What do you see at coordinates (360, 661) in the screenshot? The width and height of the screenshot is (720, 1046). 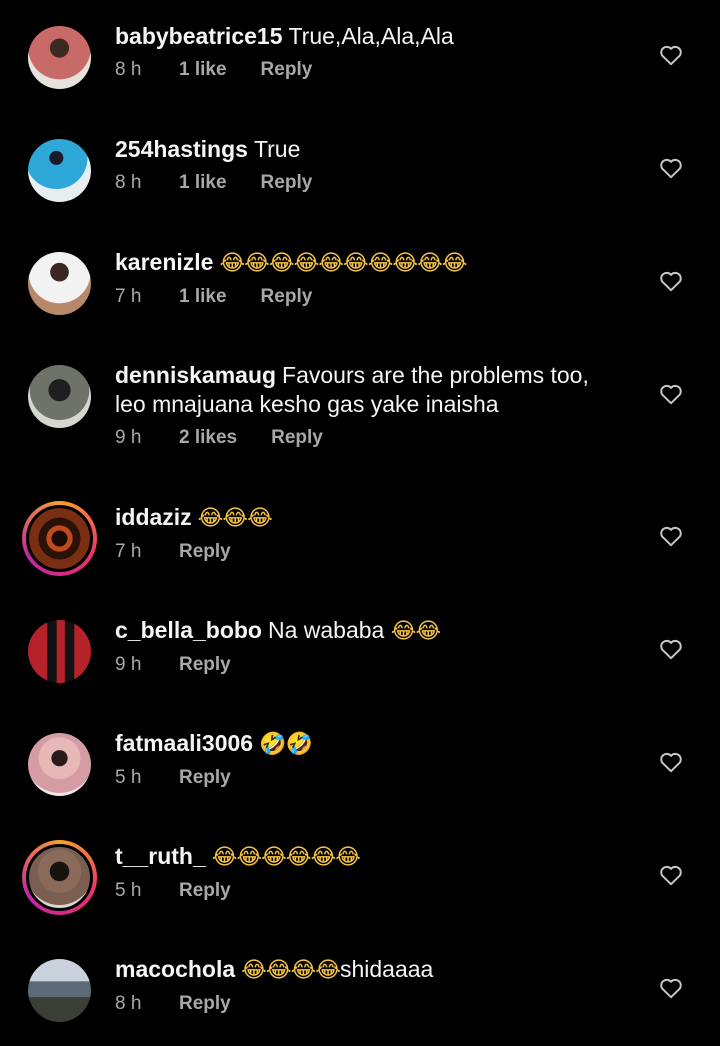 I see `comment-item: c_bella_bobo Na wababa 😂😂 9 h Reply` at bounding box center [360, 661].